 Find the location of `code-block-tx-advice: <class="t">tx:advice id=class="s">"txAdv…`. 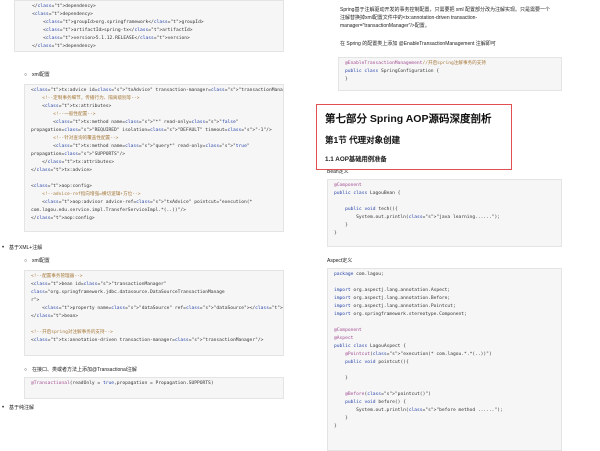

code-block-tx-advice: <class="t">tx:advice id=class="s">"txAdv… is located at coordinates (154, 158).